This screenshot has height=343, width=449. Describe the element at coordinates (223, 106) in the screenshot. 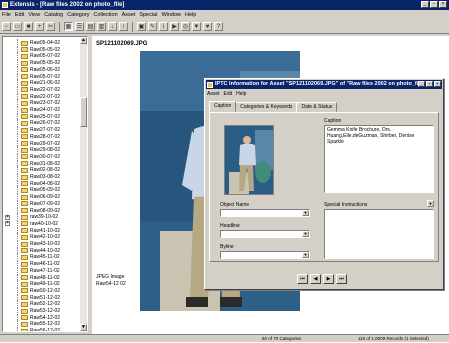

I see `tab-caption: Caption` at that location.